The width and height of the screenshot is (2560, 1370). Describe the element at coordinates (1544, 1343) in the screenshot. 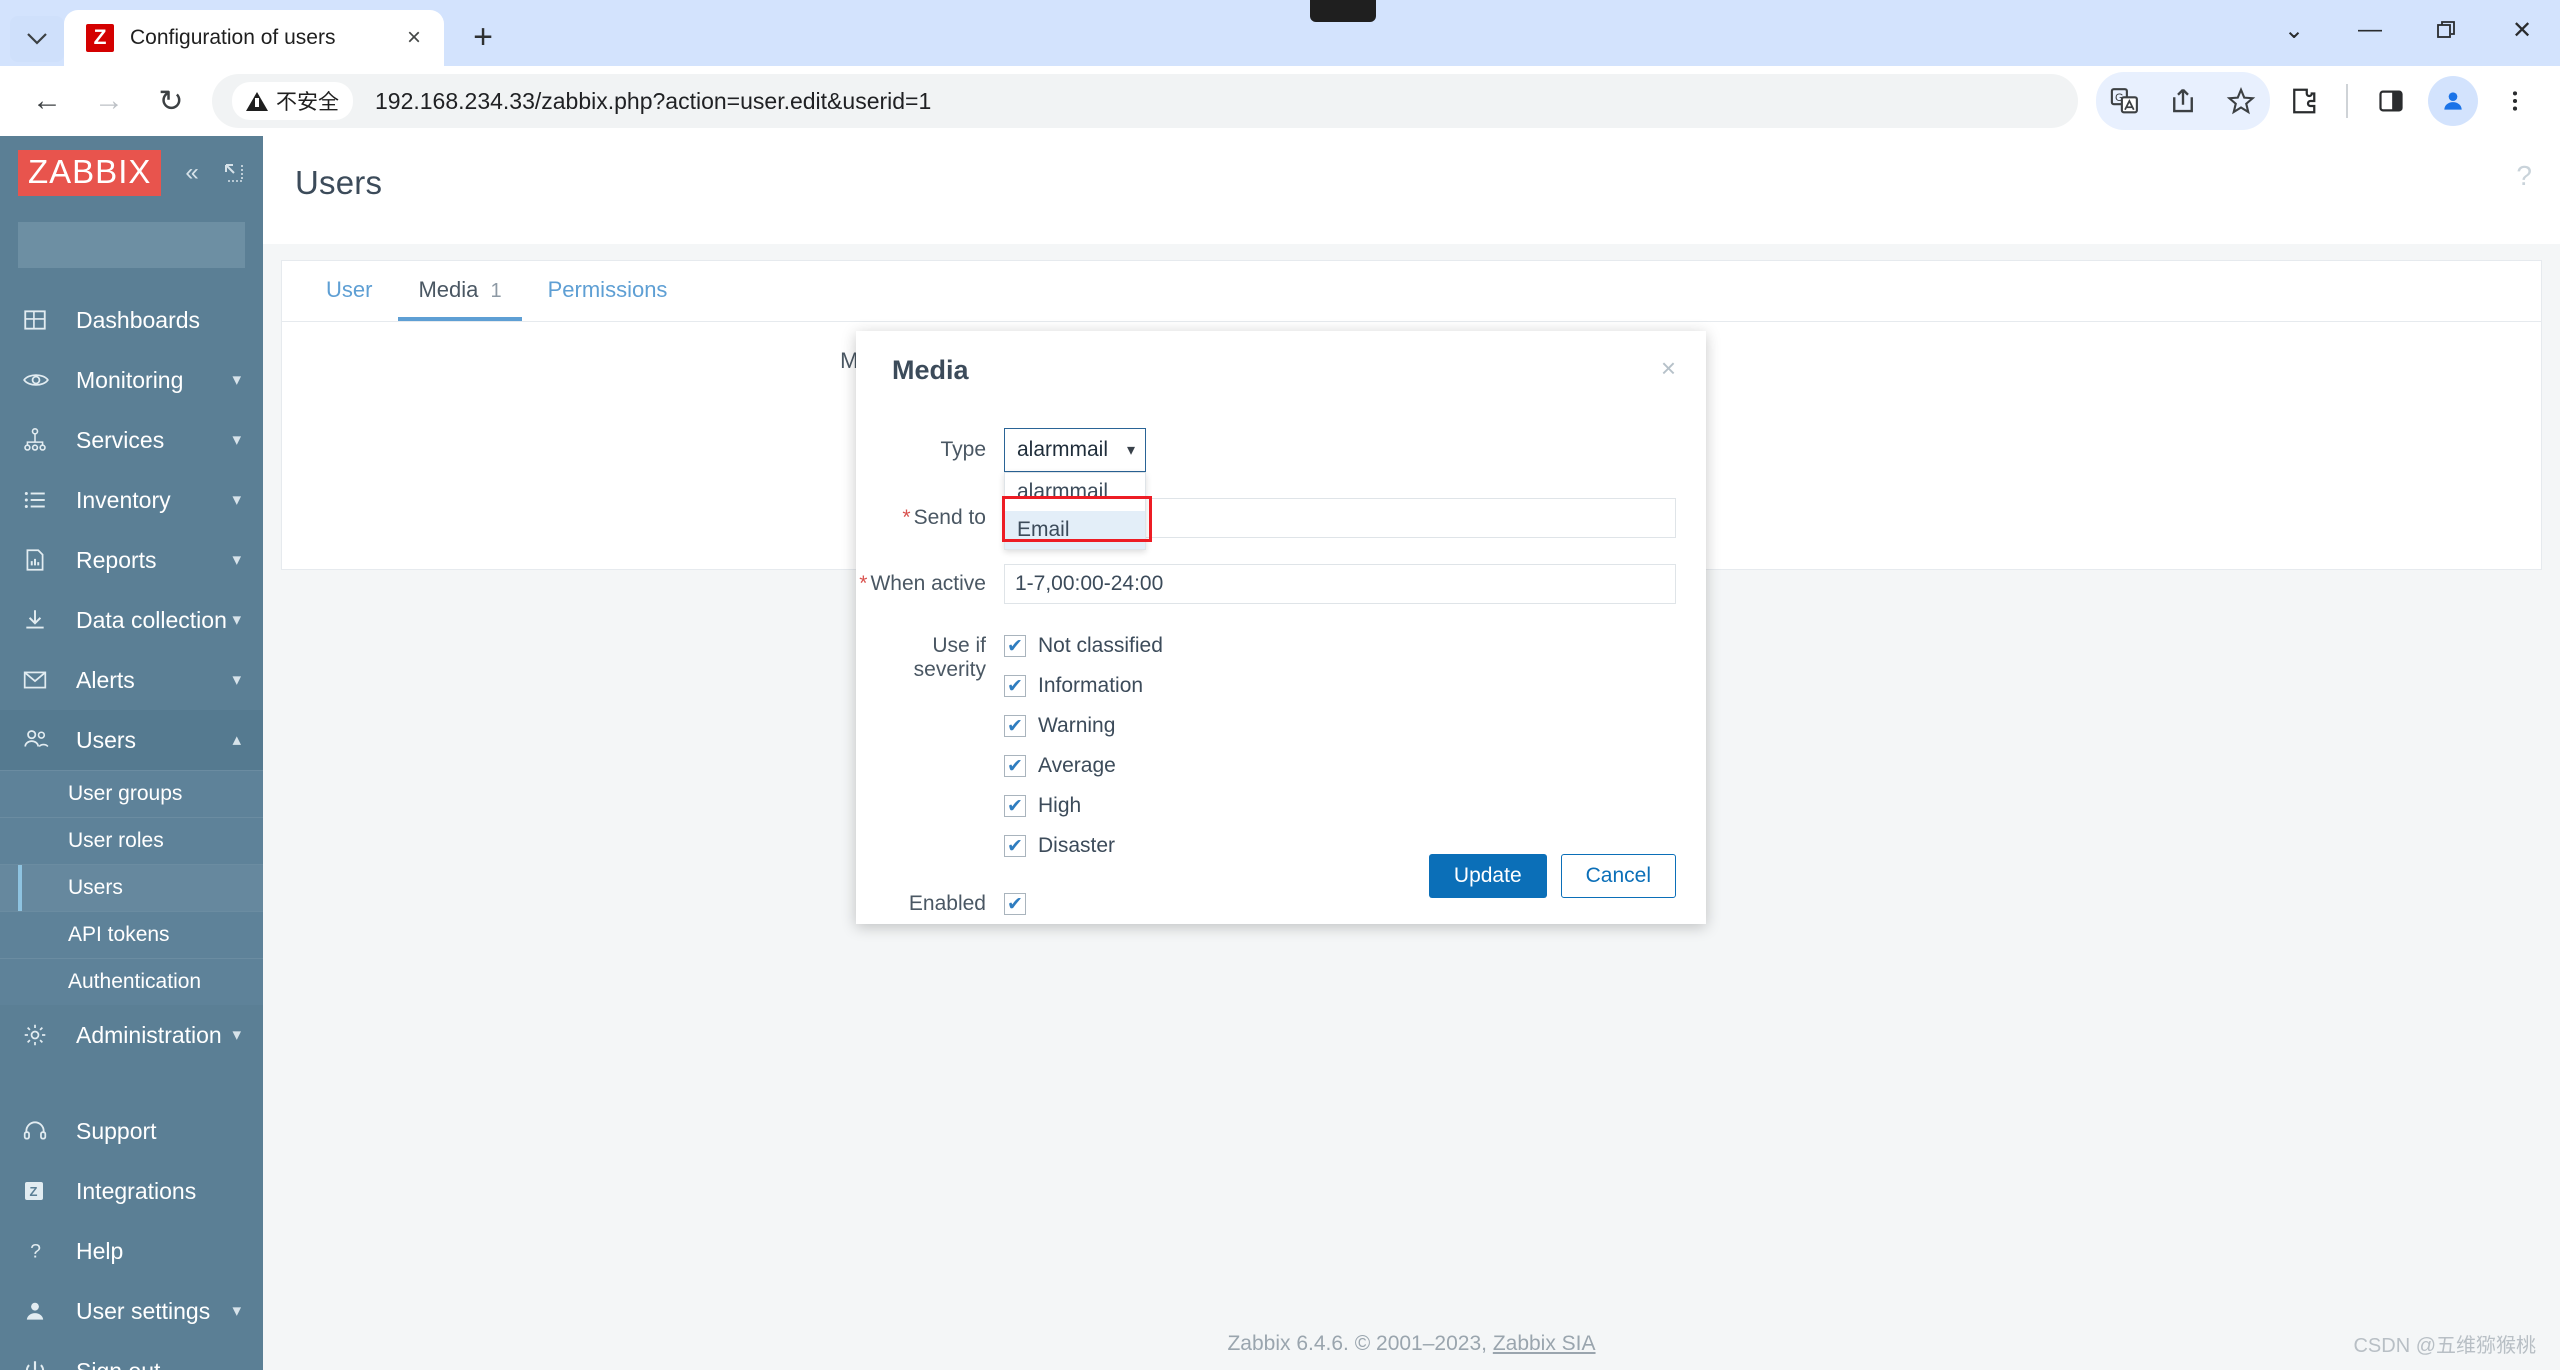

I see `footer-link: Zabbix SIA` at that location.